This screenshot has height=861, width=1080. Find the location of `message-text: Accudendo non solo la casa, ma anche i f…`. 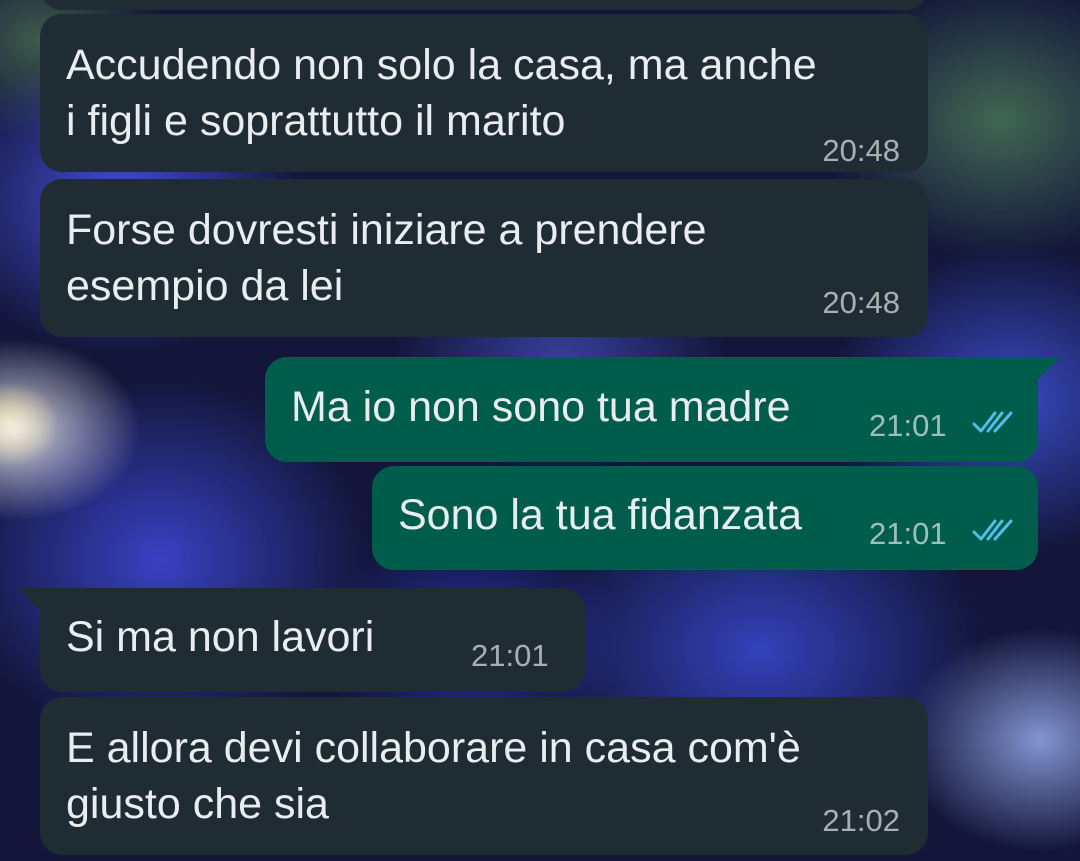

message-text: Accudendo non solo la casa, ma anche i f… is located at coordinates (441, 93).